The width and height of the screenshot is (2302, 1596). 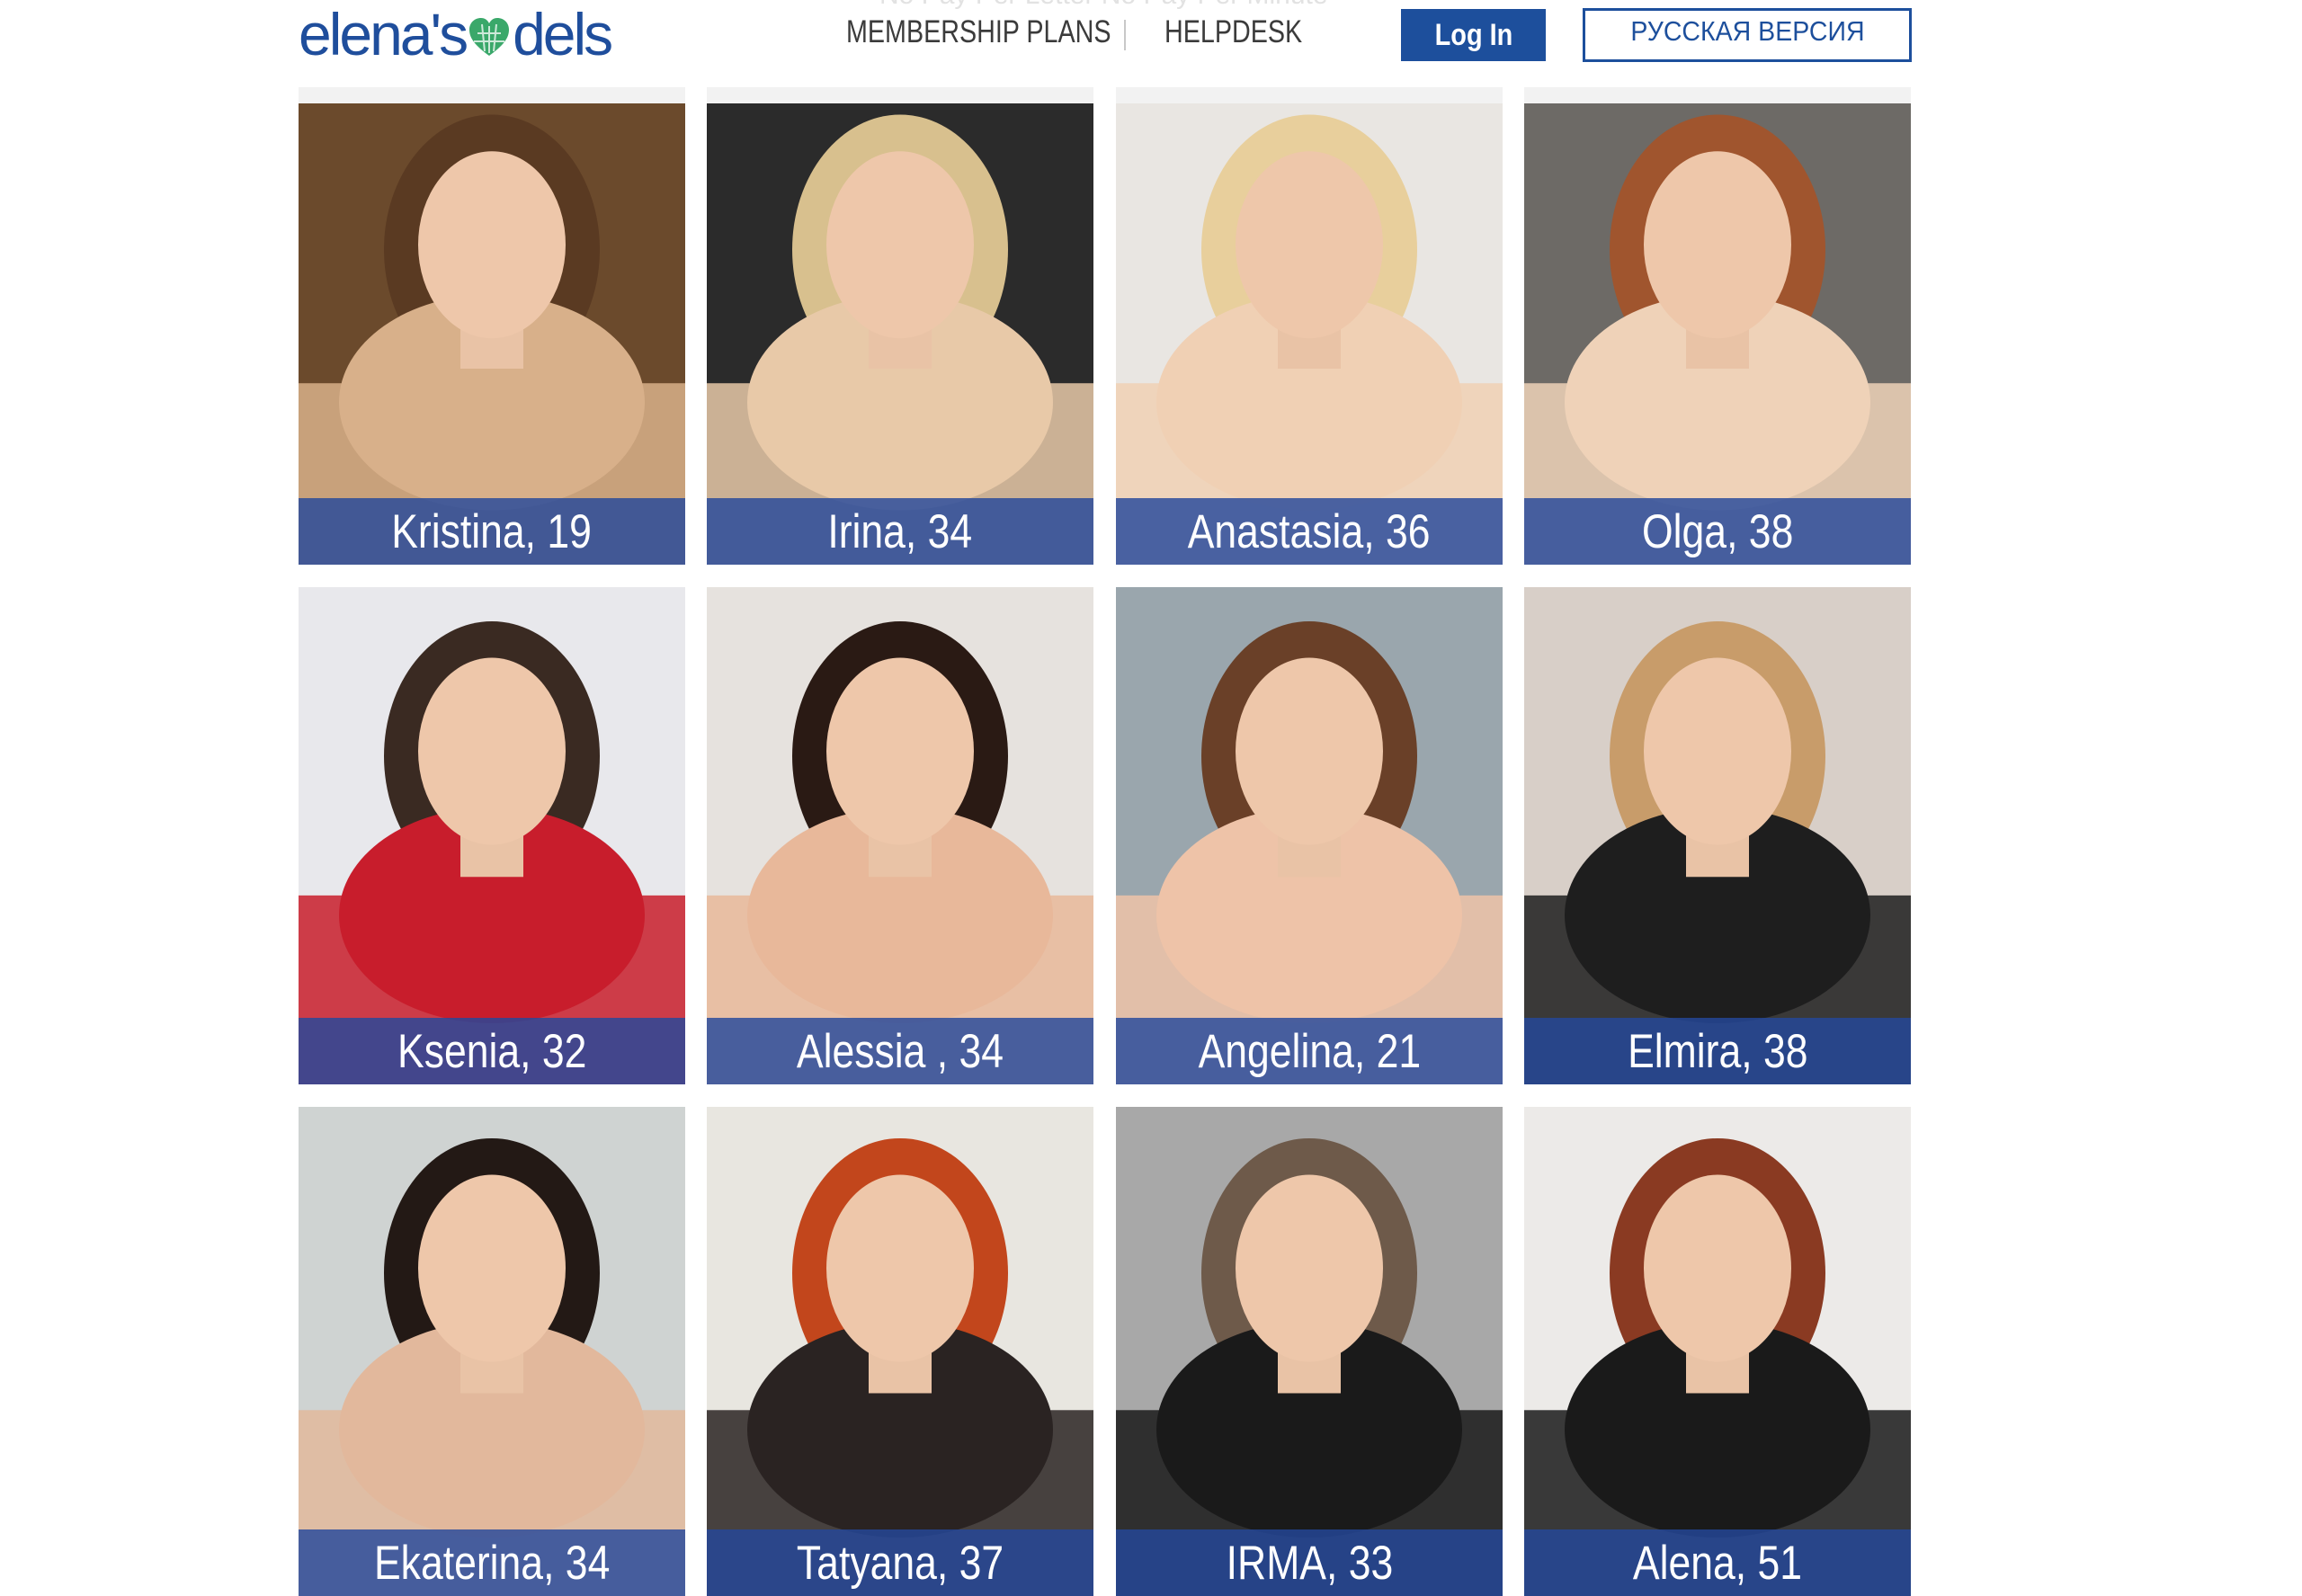 I want to click on profile-card: Angelina, 21, so click(x=1309, y=835).